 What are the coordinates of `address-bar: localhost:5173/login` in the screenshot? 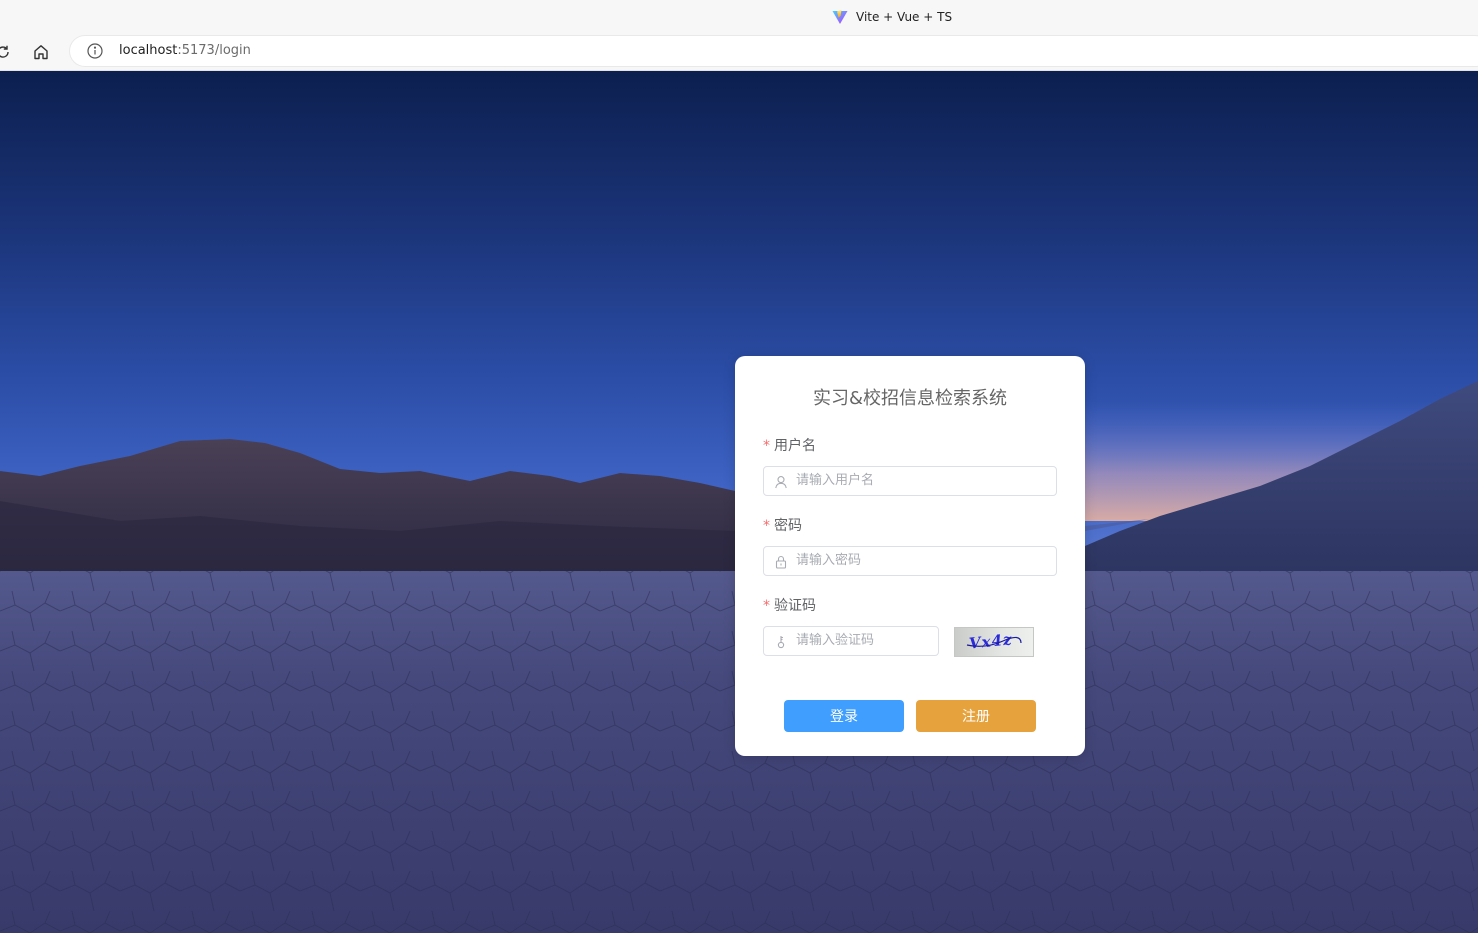 It's located at (774, 51).